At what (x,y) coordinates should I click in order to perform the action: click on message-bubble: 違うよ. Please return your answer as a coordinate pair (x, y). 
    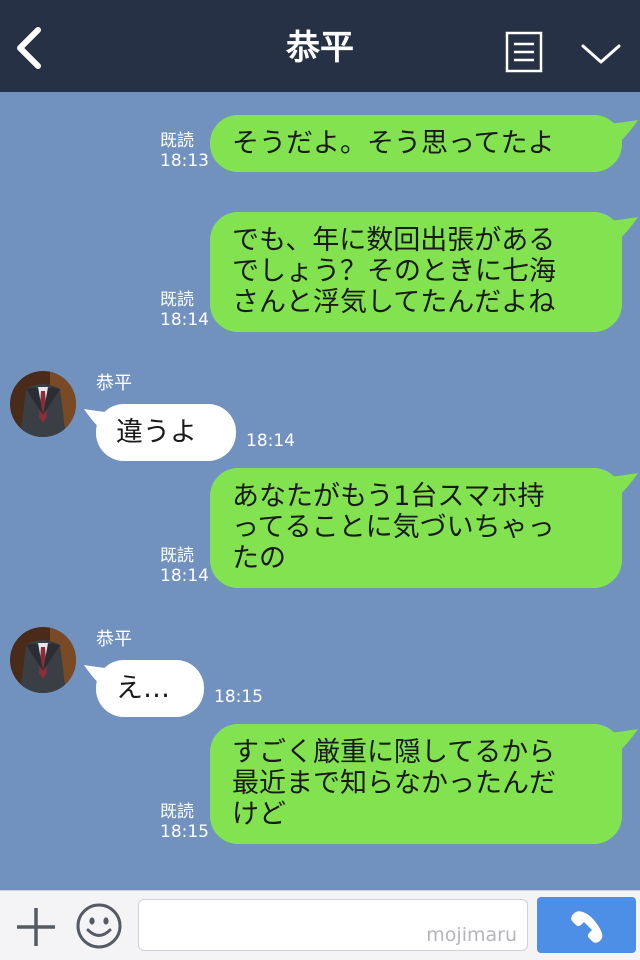
    Looking at the image, I should click on (166, 432).